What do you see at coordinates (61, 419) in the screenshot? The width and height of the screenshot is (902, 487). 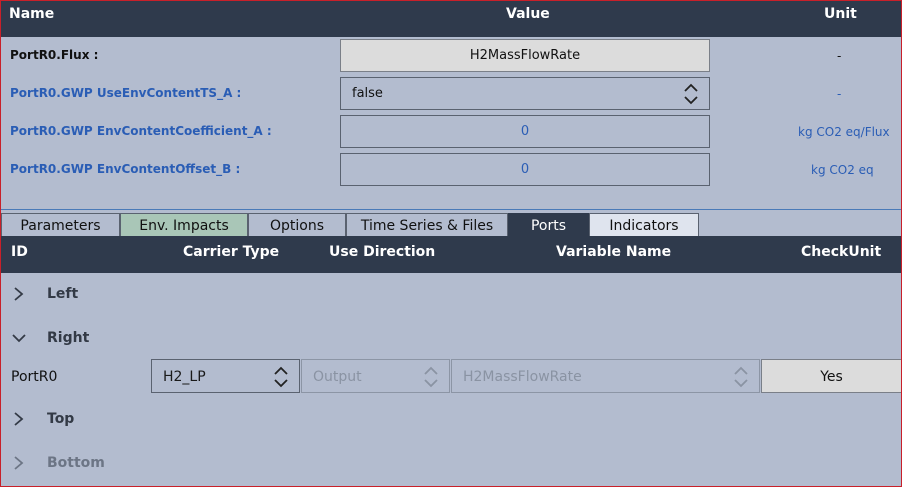 I see `group-label: Top` at bounding box center [61, 419].